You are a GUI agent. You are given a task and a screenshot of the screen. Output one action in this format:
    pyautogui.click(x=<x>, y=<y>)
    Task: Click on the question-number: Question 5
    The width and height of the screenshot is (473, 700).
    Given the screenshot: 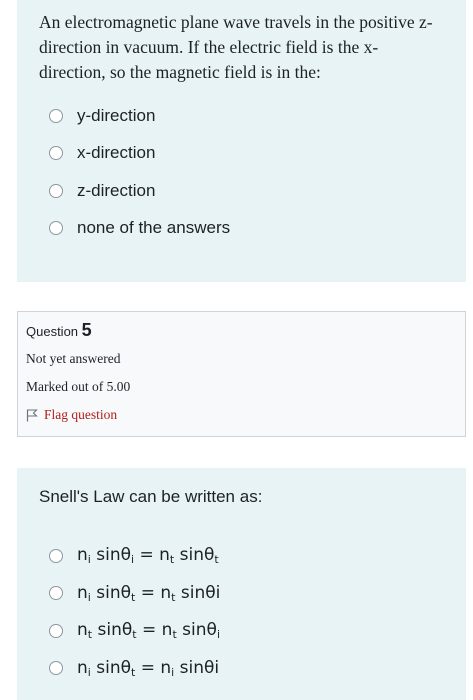 What is the action you would take?
    pyautogui.click(x=241, y=330)
    